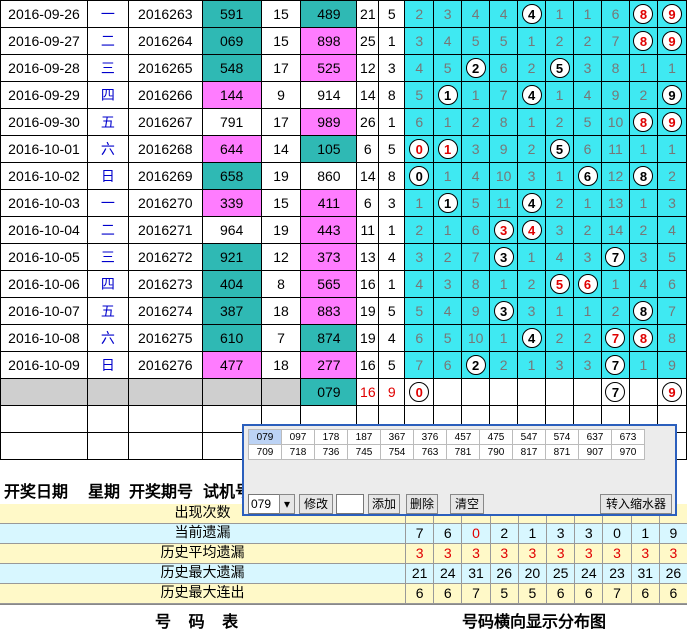 This screenshot has width=687, height=632. Describe the element at coordinates (463, 452) in the screenshot. I see `combo-item: 781` at that location.